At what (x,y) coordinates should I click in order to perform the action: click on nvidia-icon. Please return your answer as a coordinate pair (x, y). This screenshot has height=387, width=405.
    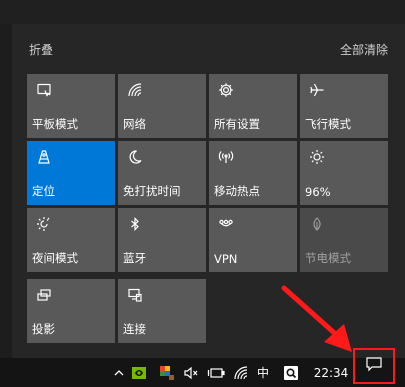
    Looking at the image, I should click on (139, 372).